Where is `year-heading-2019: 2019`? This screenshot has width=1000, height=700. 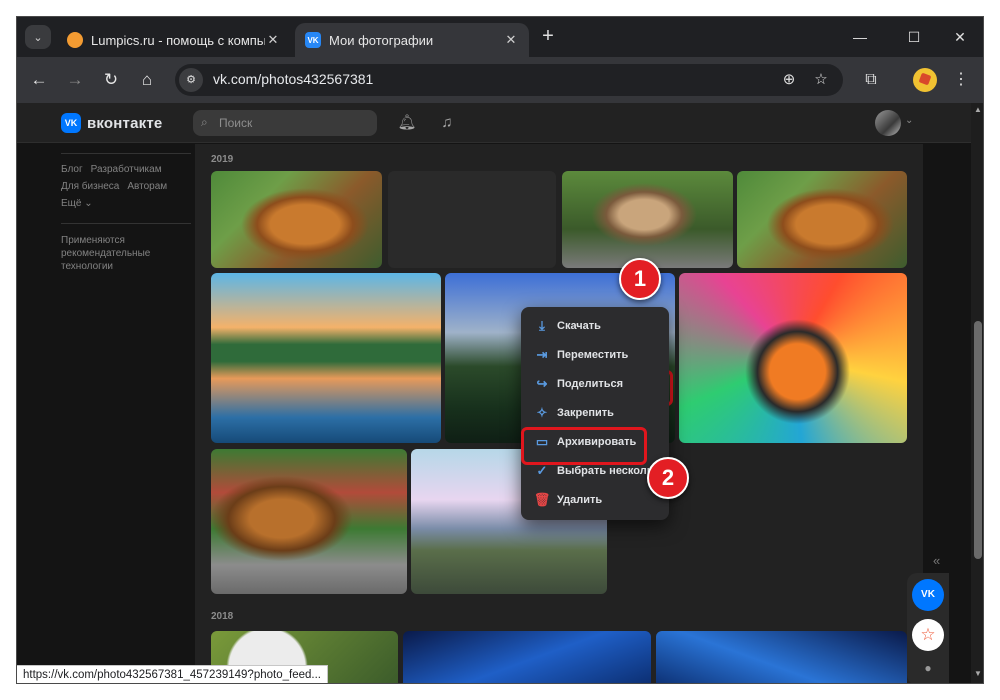 year-heading-2019: 2019 is located at coordinates (222, 159).